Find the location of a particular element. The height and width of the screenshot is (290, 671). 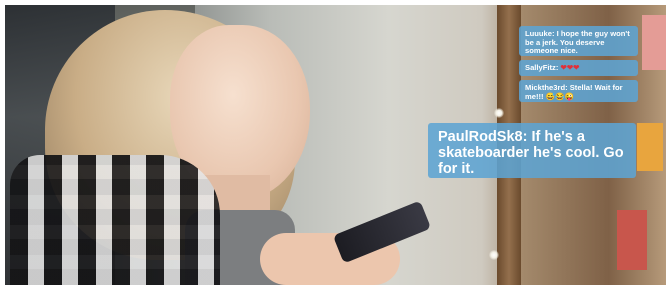

comment-text: ❤❤❤ is located at coordinates (570, 67).